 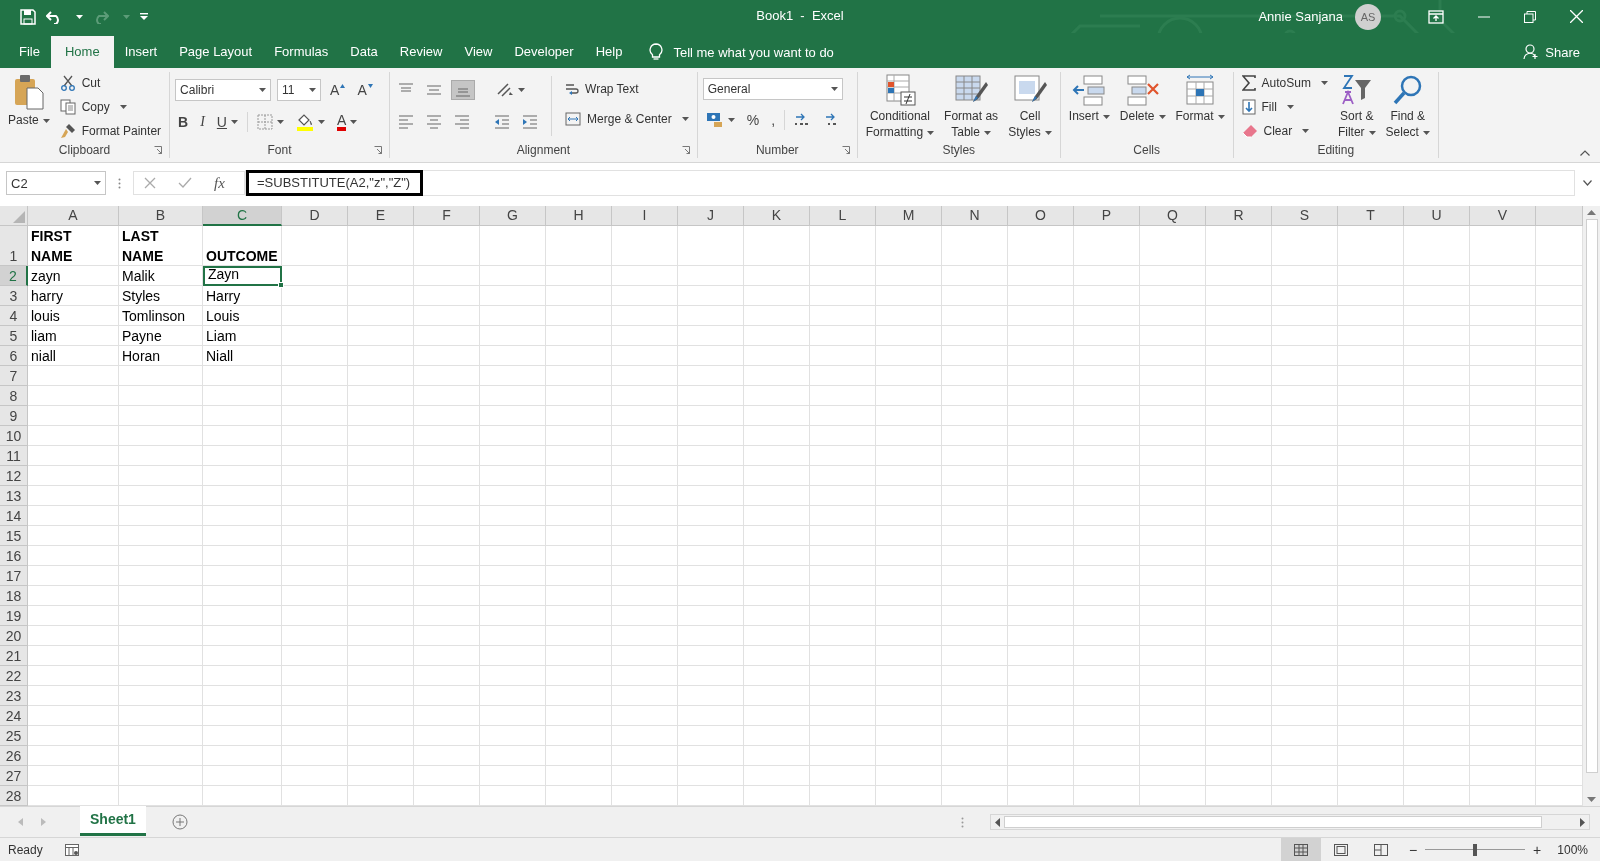 What do you see at coordinates (1284, 107) in the screenshot?
I see `fill-button: Fill` at bounding box center [1284, 107].